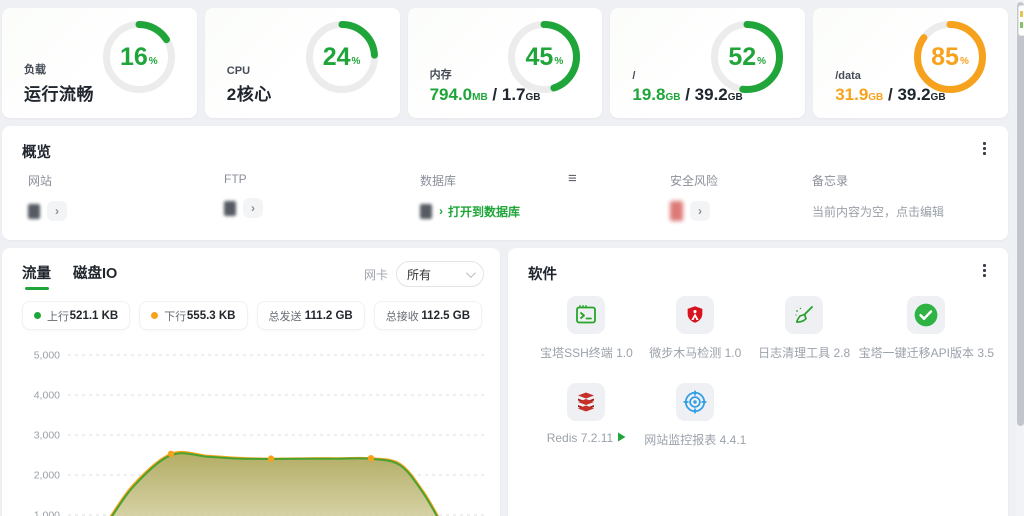 This screenshot has height=516, width=1024. I want to click on gauge-percent: 52%, so click(747, 56).